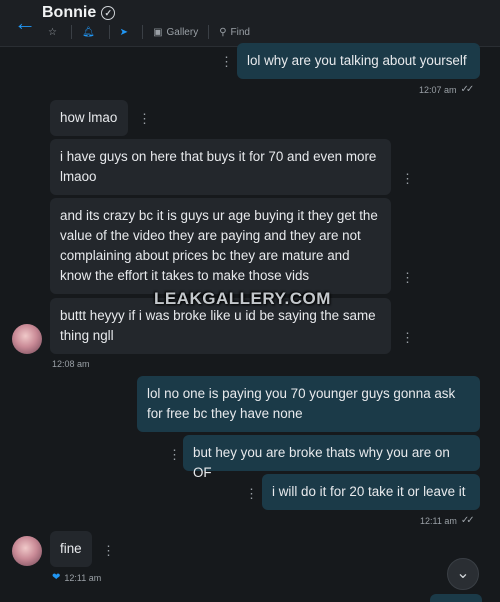  Describe the element at coordinates (108, 13) in the screenshot. I see `verified-icon: ✓` at that location.